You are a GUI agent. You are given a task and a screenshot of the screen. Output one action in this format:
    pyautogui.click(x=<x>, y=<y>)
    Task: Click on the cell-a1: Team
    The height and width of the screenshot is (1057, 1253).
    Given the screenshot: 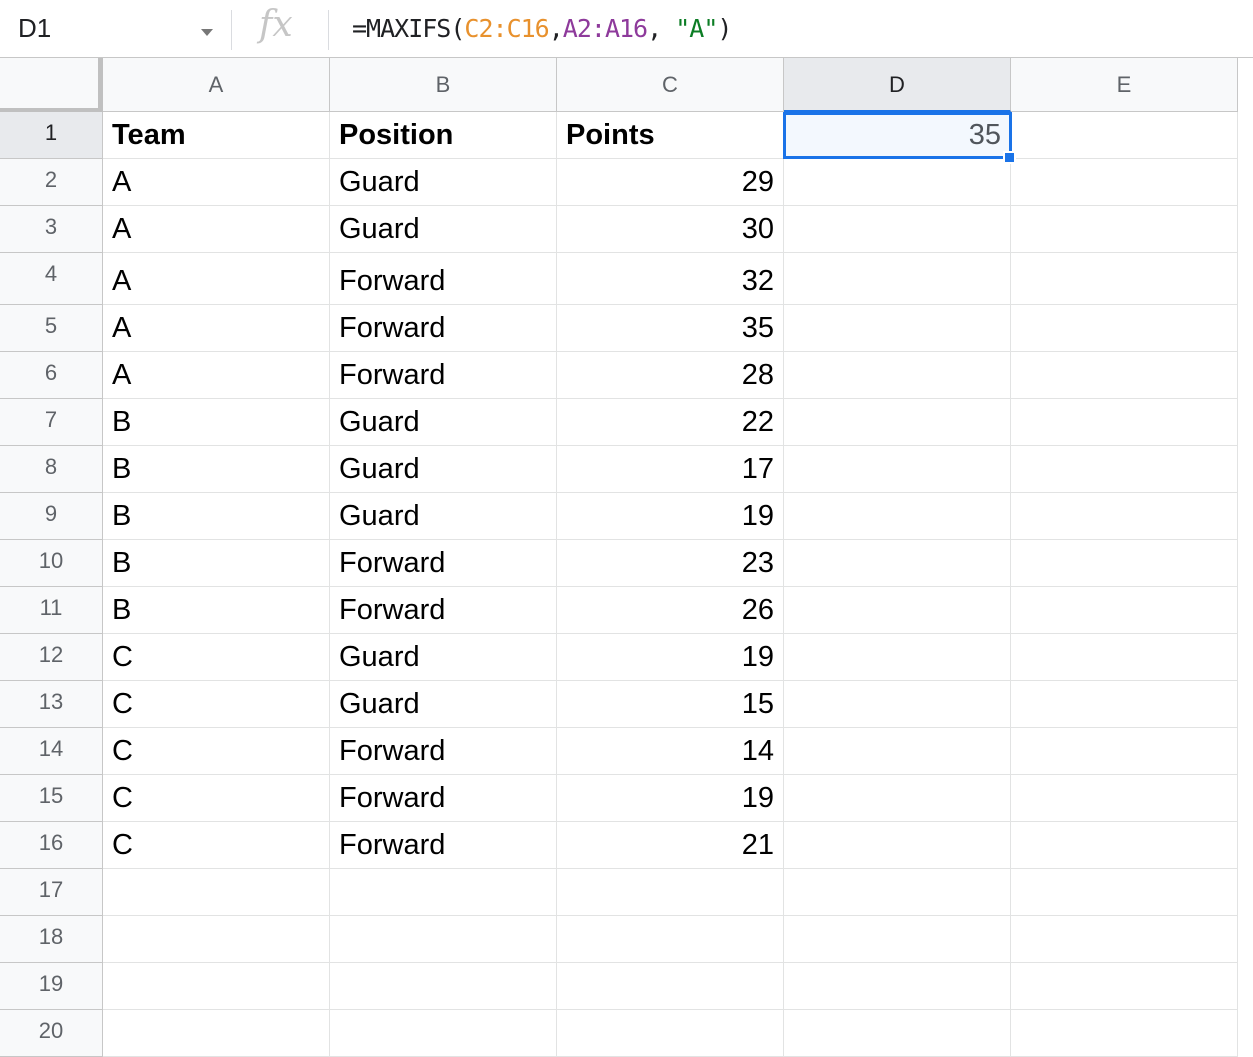 What is the action you would take?
    pyautogui.click(x=216, y=135)
    